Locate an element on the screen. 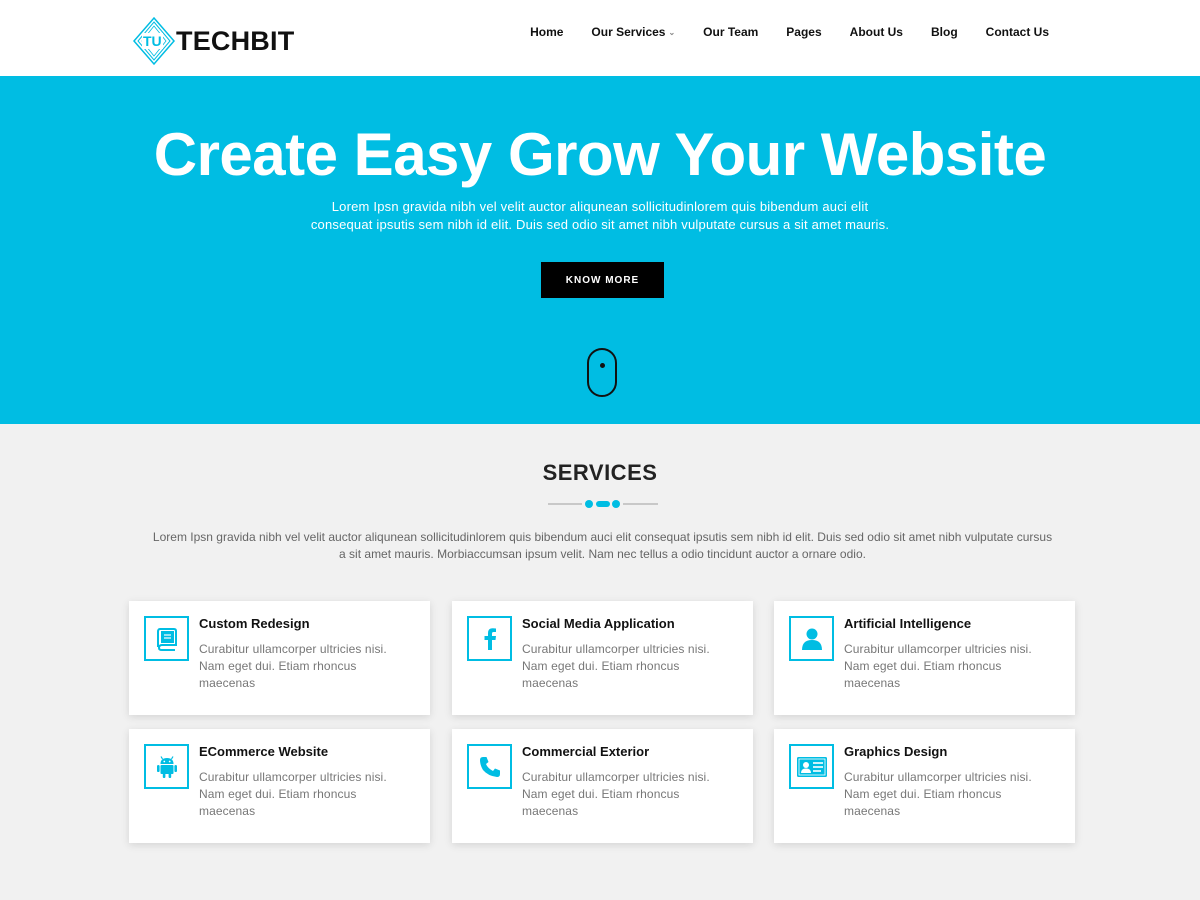 The height and width of the screenshot is (900, 1200). nav-blog: Blog is located at coordinates (944, 32).